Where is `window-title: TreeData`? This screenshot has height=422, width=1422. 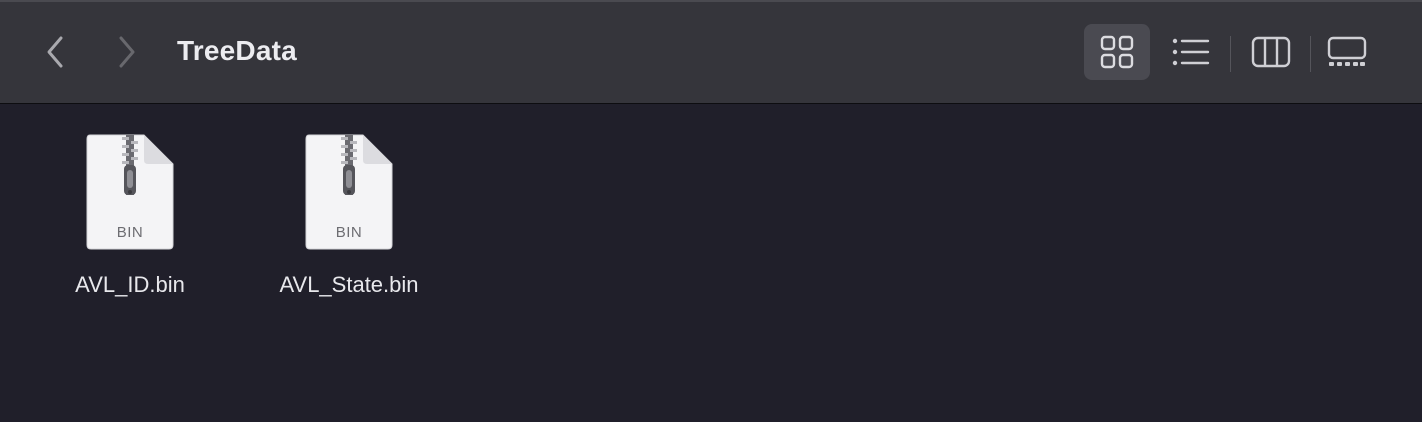 window-title: TreeData is located at coordinates (237, 50).